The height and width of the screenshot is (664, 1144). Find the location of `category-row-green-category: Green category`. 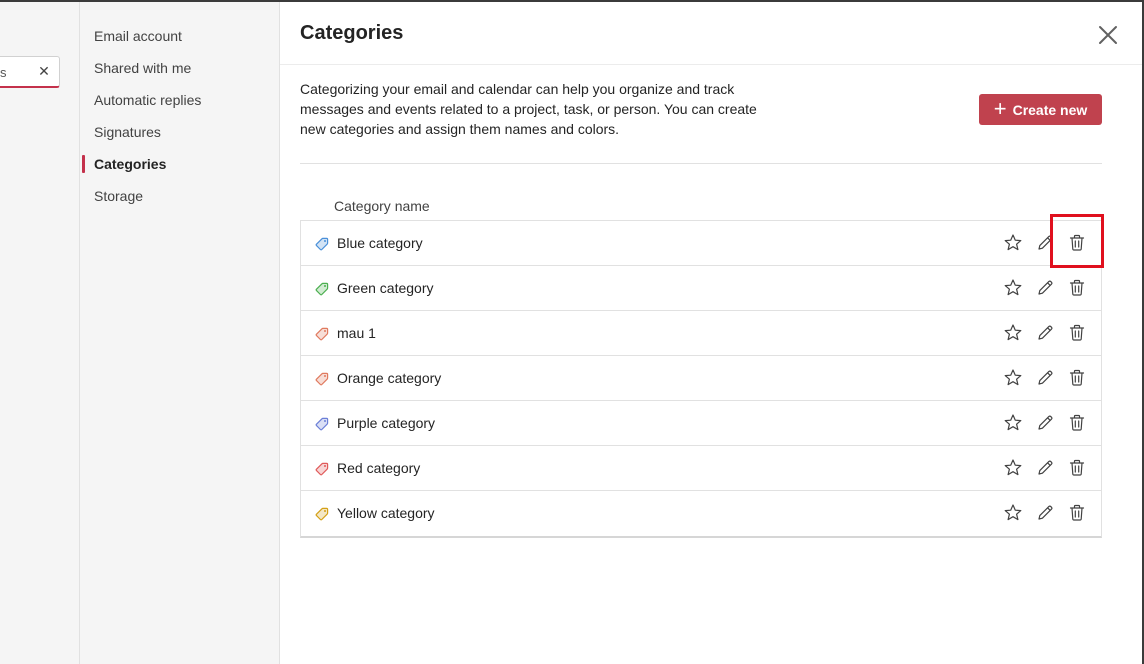

category-row-green-category: Green category is located at coordinates (701, 288).